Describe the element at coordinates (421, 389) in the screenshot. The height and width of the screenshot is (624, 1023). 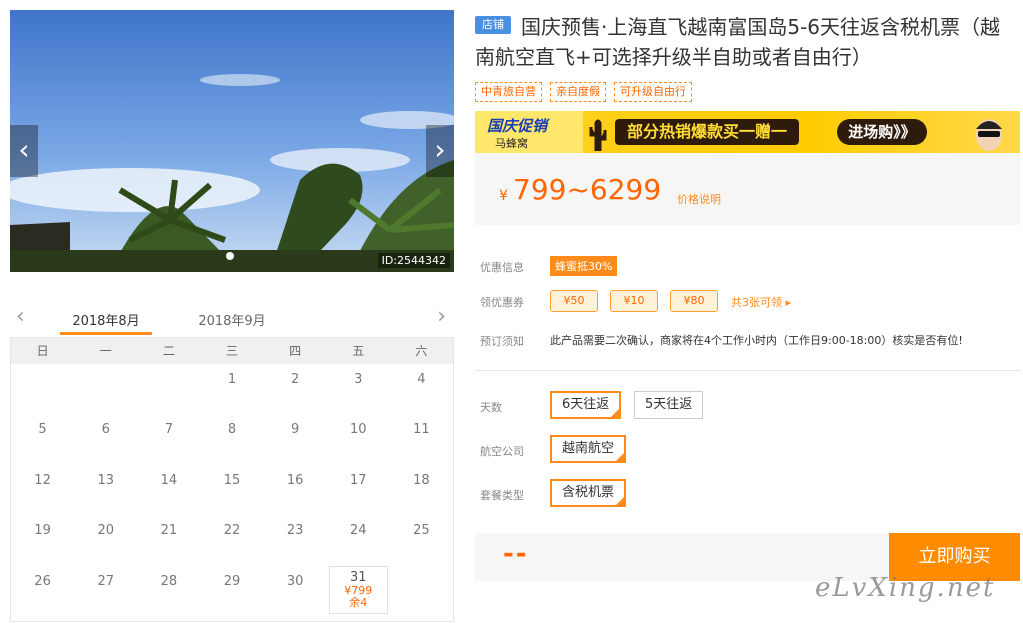
I see `calendar-day: 4` at that location.